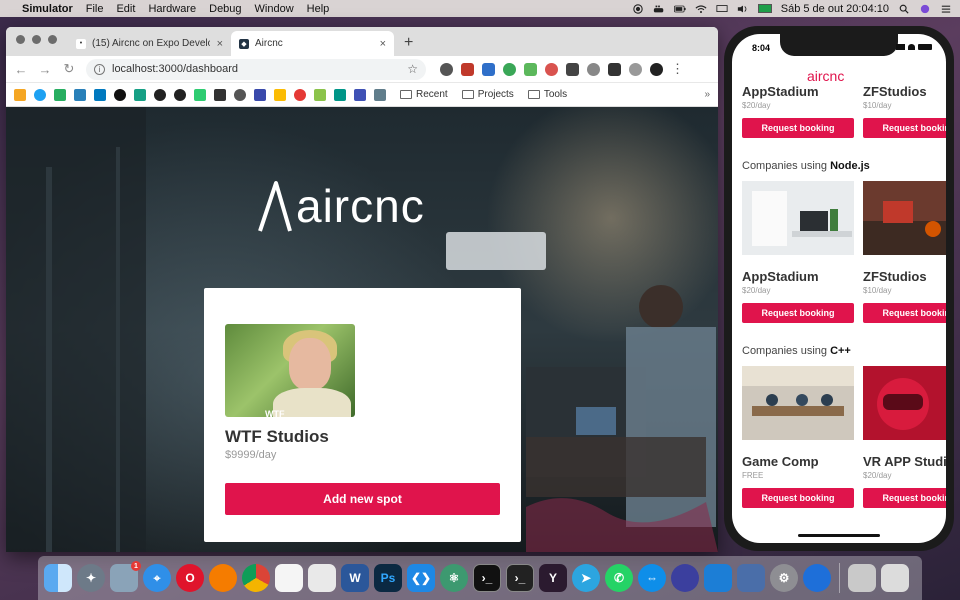 The height and width of the screenshot is (600, 960). I want to click on back-arrow-icon: ←, so click(21, 69).